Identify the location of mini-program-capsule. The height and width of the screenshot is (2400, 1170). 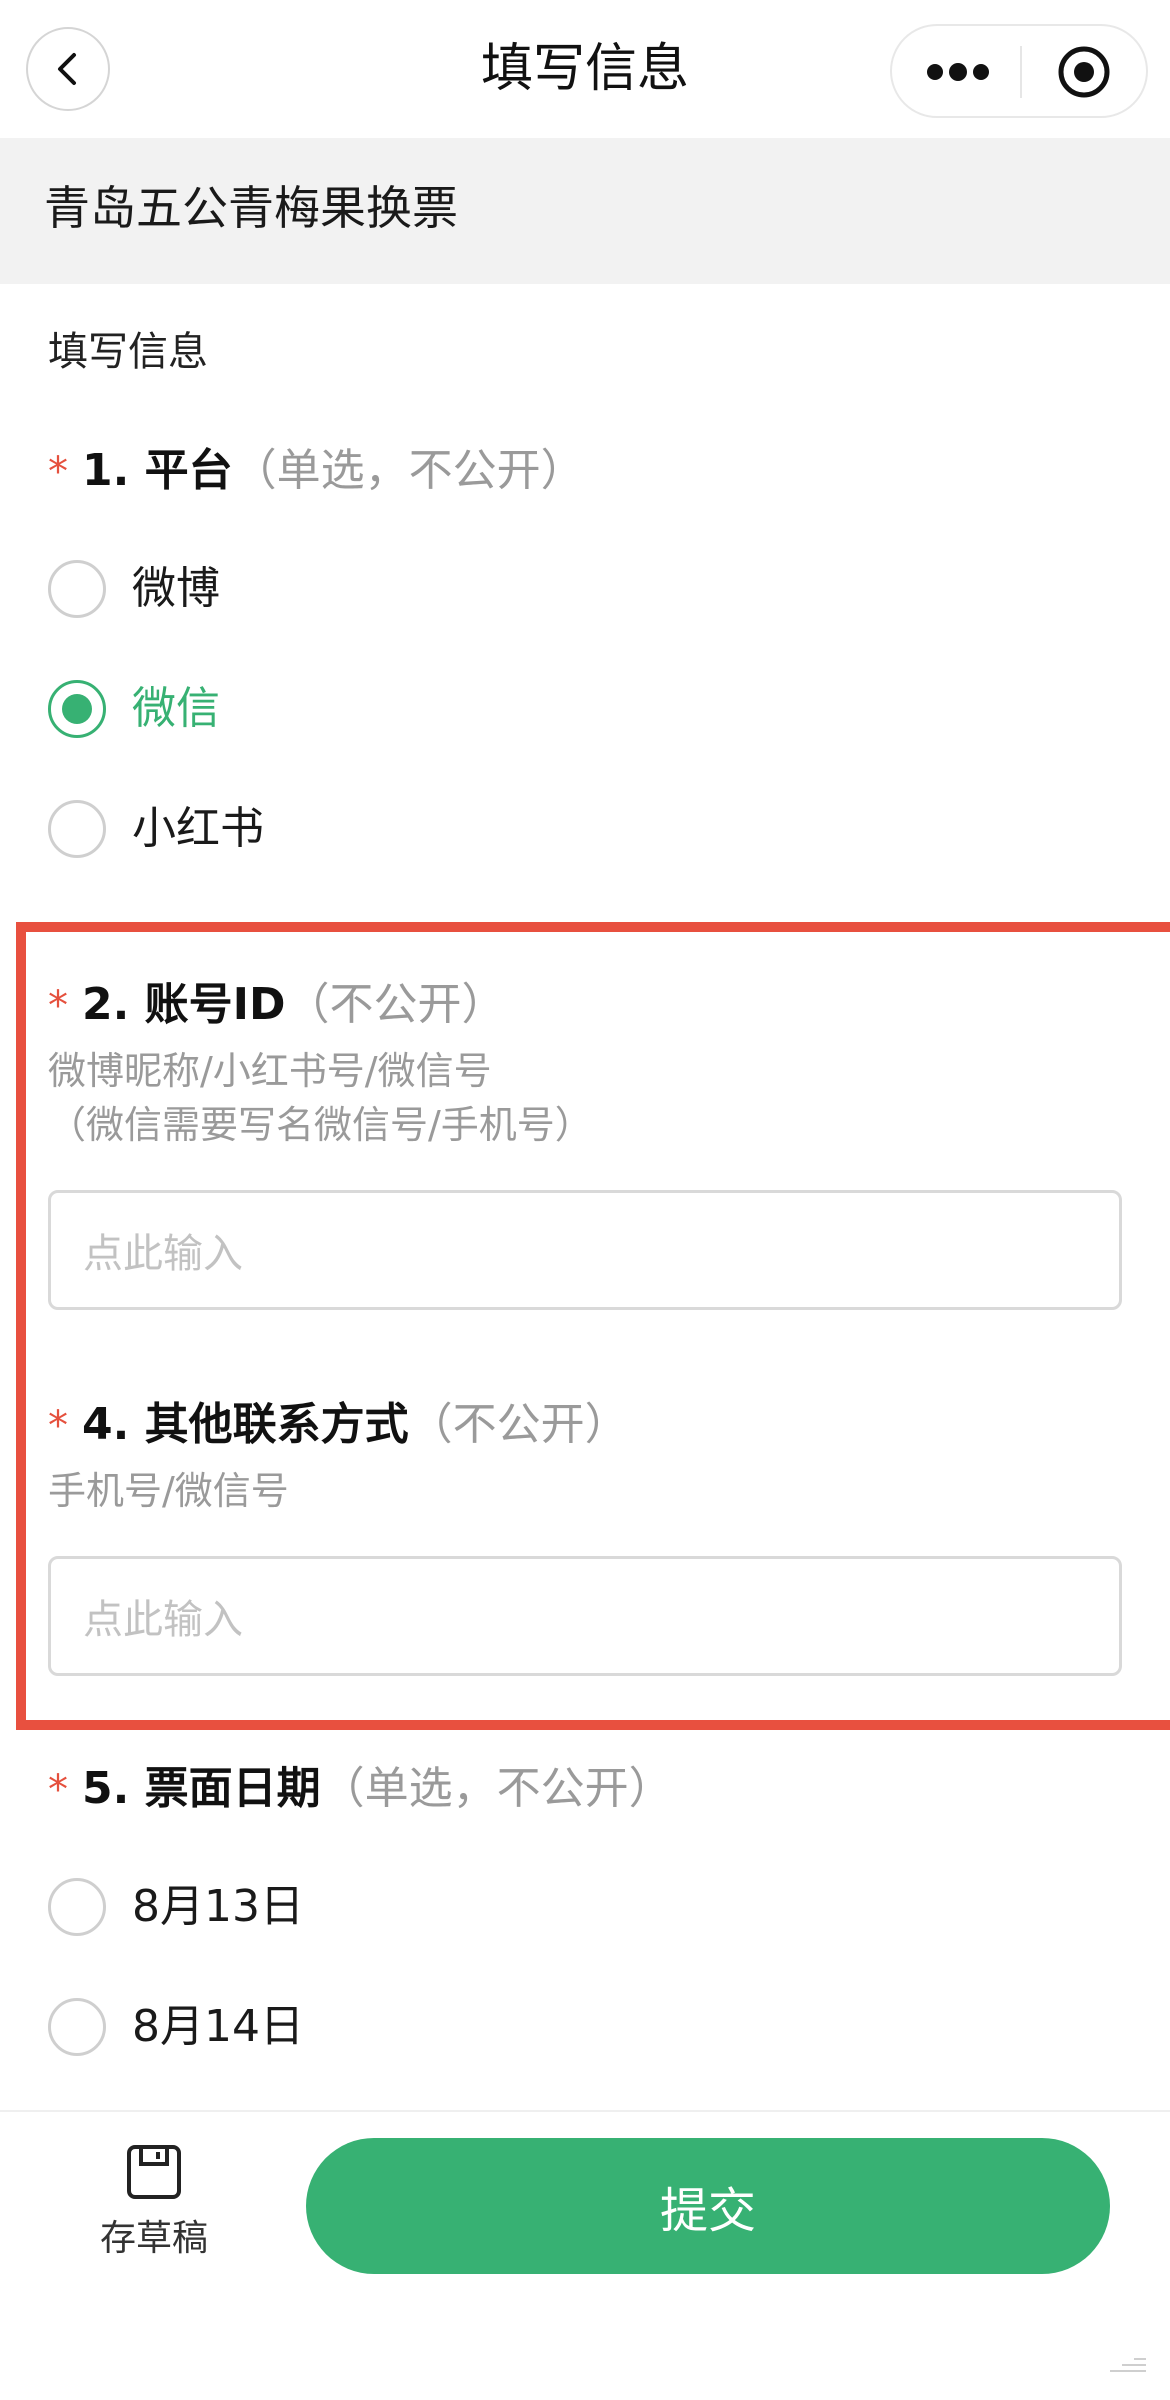
(1019, 71).